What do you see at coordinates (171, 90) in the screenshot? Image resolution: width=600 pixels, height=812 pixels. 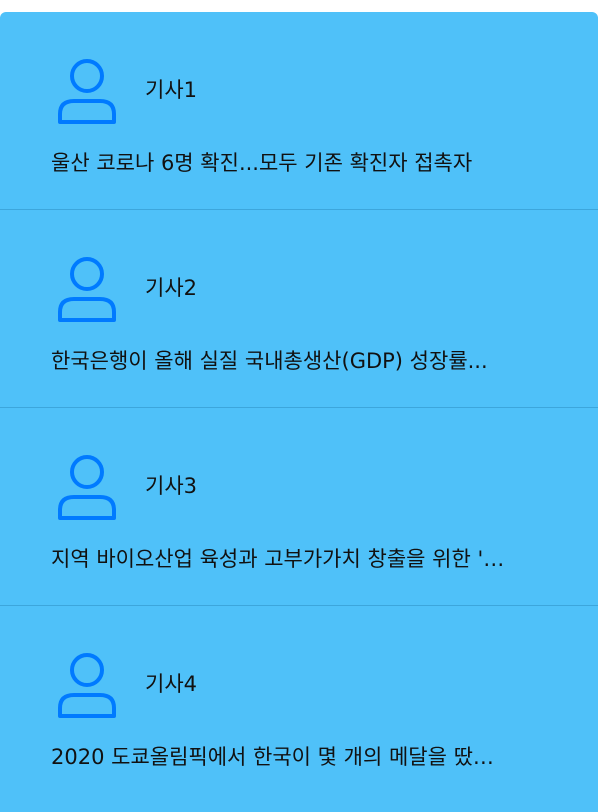 I see `article-title: 기사1` at bounding box center [171, 90].